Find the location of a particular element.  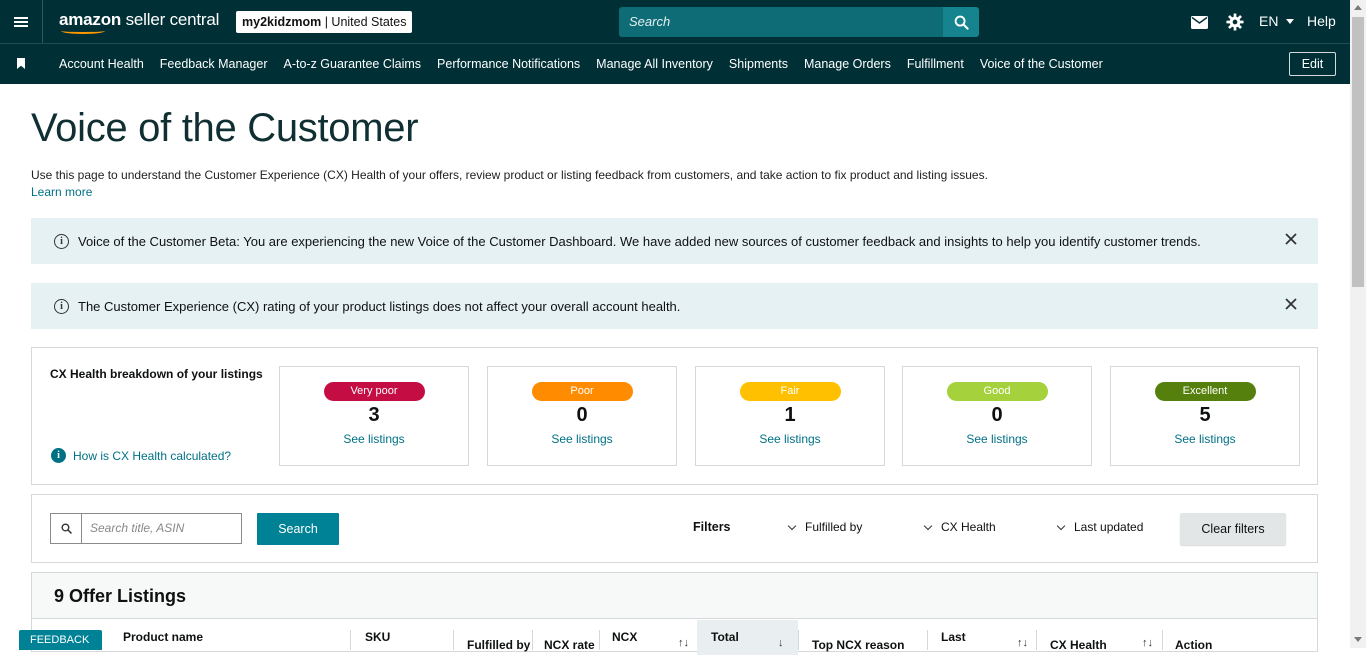

cx-card-poor: Poor 0 See listings is located at coordinates (582, 416).